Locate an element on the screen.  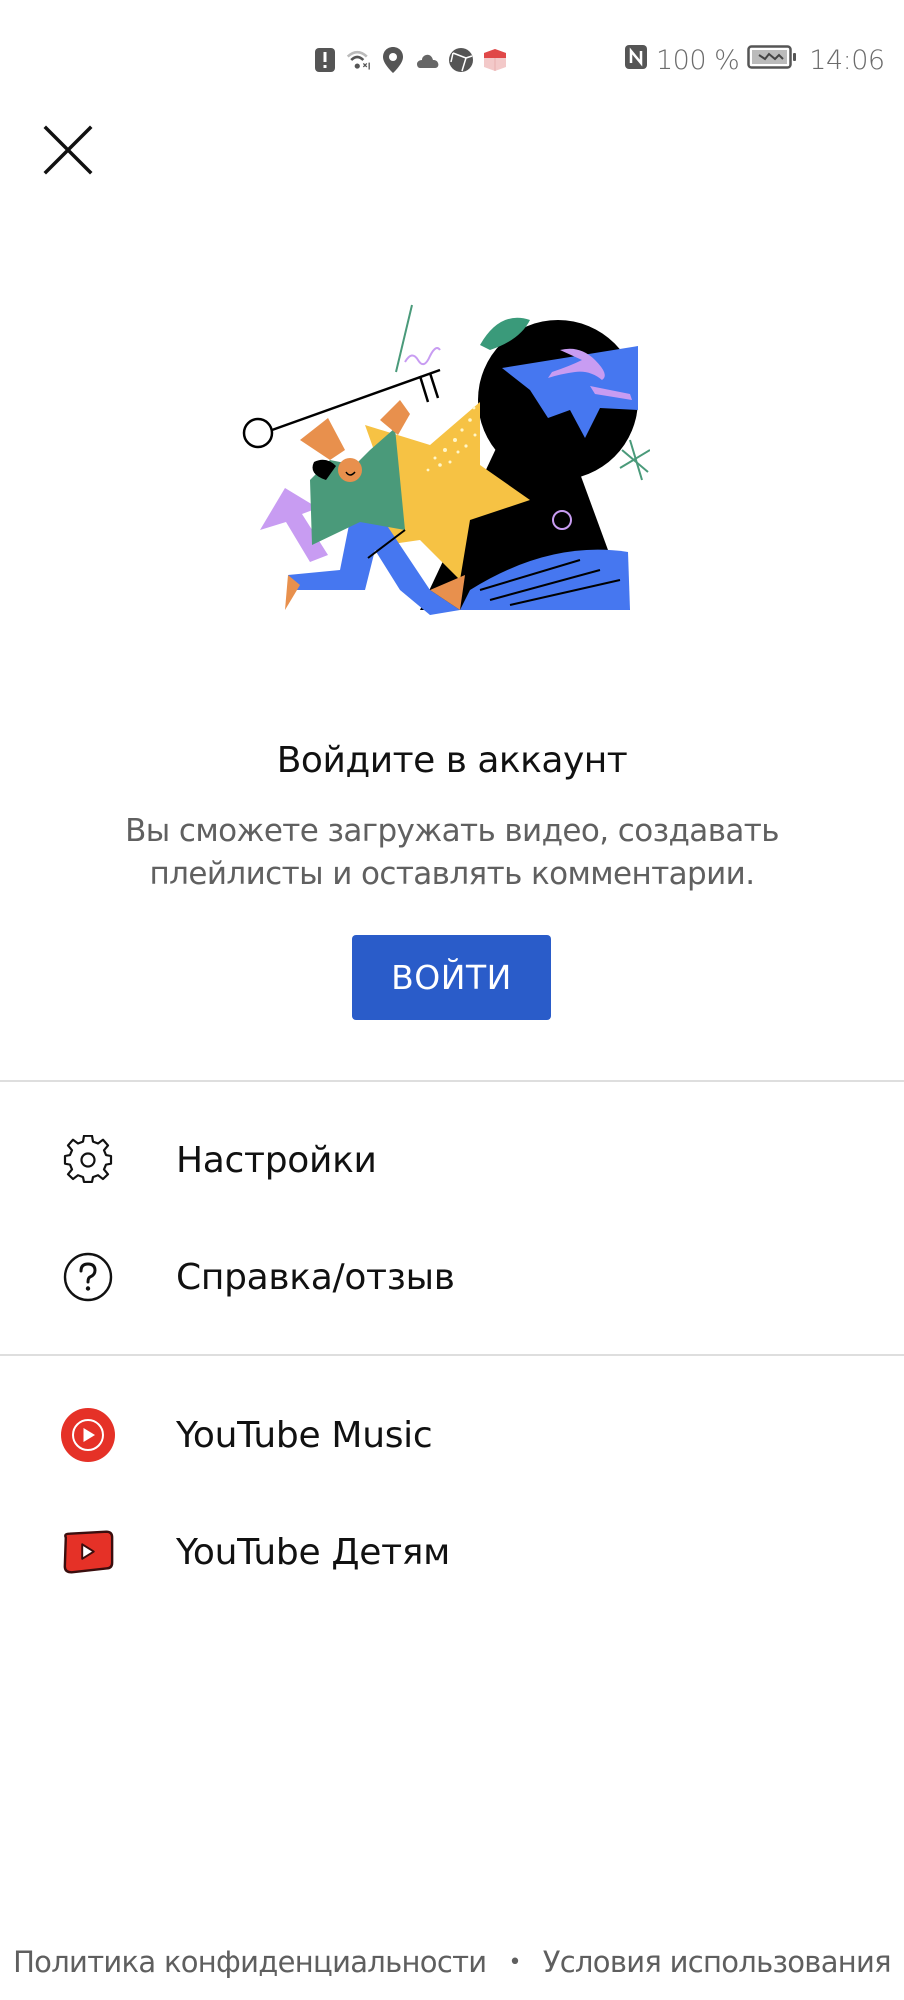
battery-percent: 100 % is located at coordinates (698, 60).